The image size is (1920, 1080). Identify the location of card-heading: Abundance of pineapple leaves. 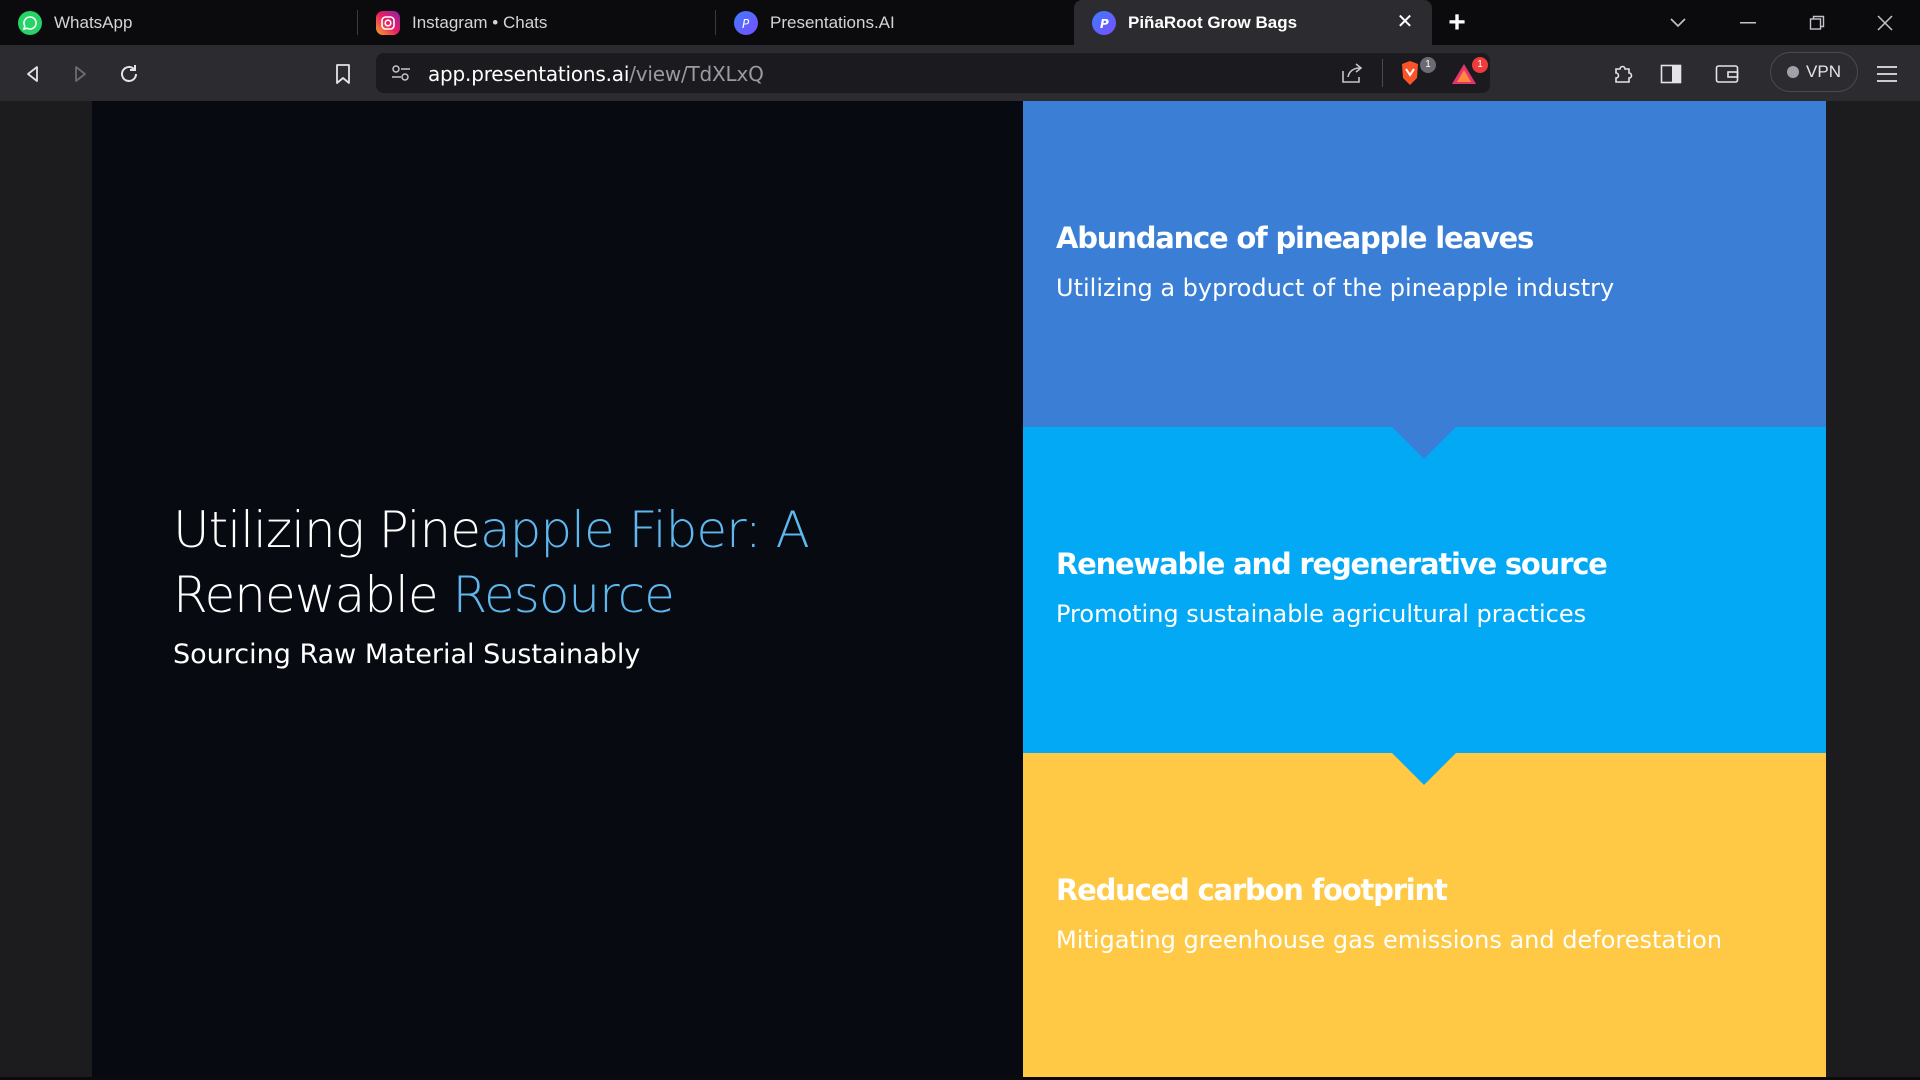
(1295, 238).